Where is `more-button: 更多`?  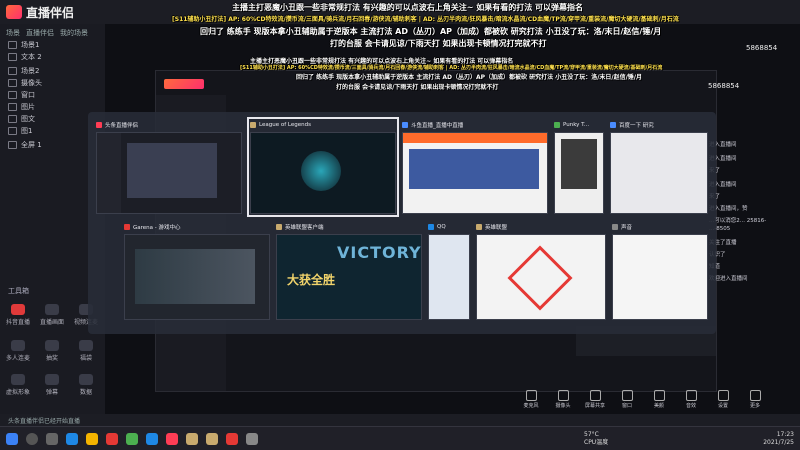 more-button: 更多 is located at coordinates (755, 401).